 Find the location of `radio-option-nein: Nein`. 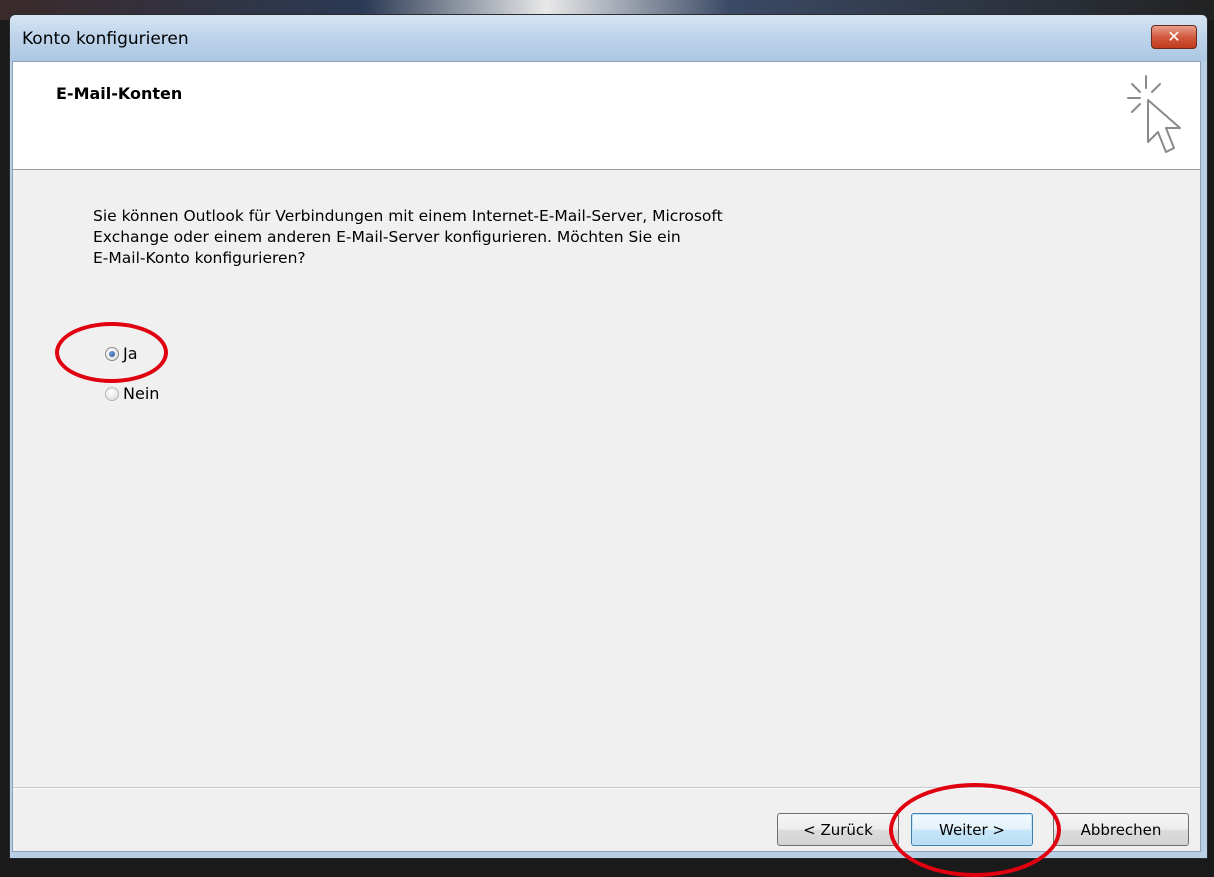

radio-option-nein: Nein is located at coordinates (132, 393).